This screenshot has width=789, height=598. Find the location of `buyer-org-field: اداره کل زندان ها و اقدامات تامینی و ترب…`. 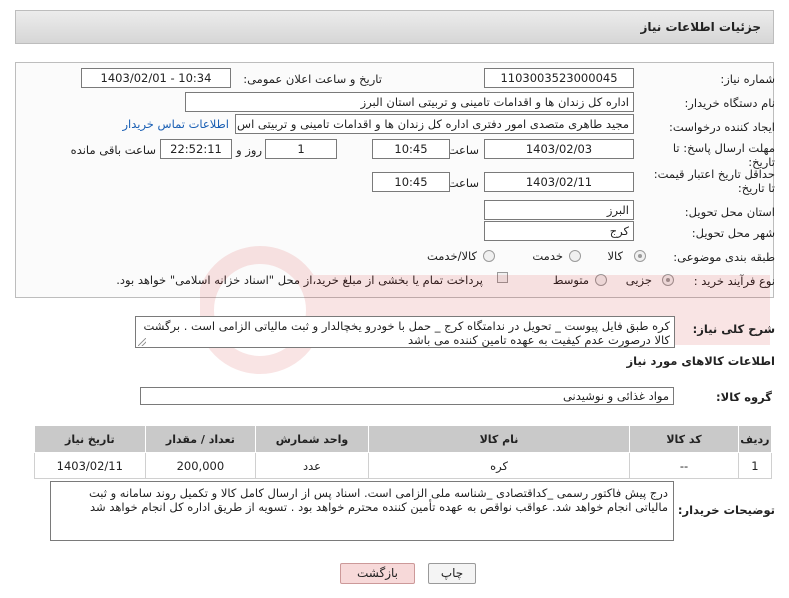

buyer-org-field: اداره کل زندان ها و اقدامات تامینی و ترب… is located at coordinates (409, 102).